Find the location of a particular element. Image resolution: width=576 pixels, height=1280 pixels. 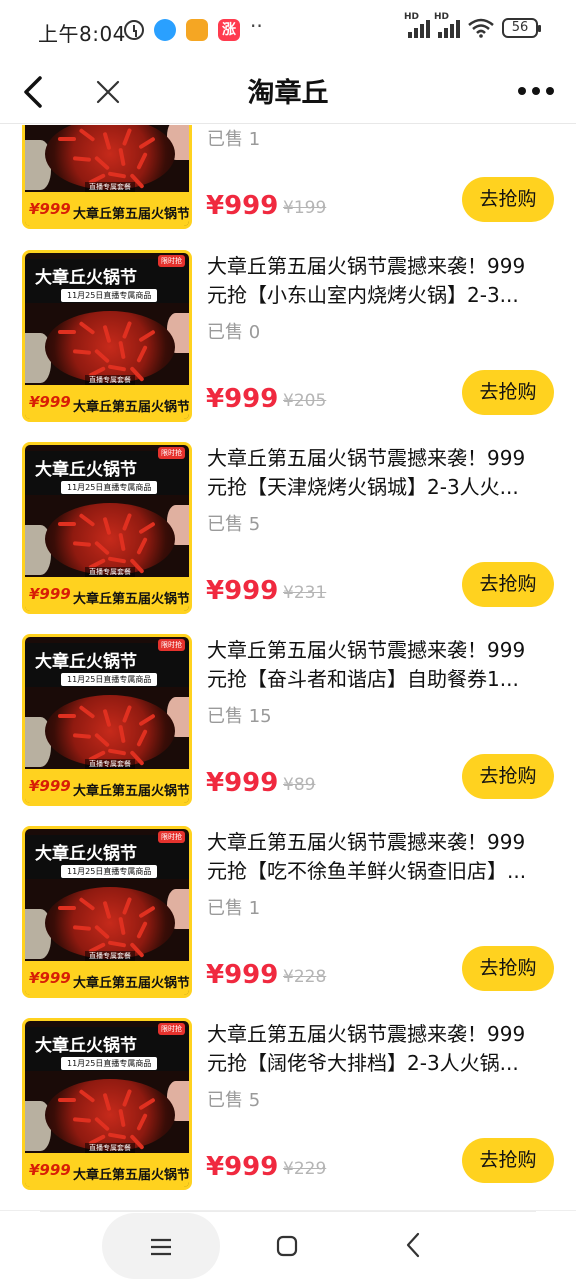

system-back-icon is located at coordinates (413, 1245).